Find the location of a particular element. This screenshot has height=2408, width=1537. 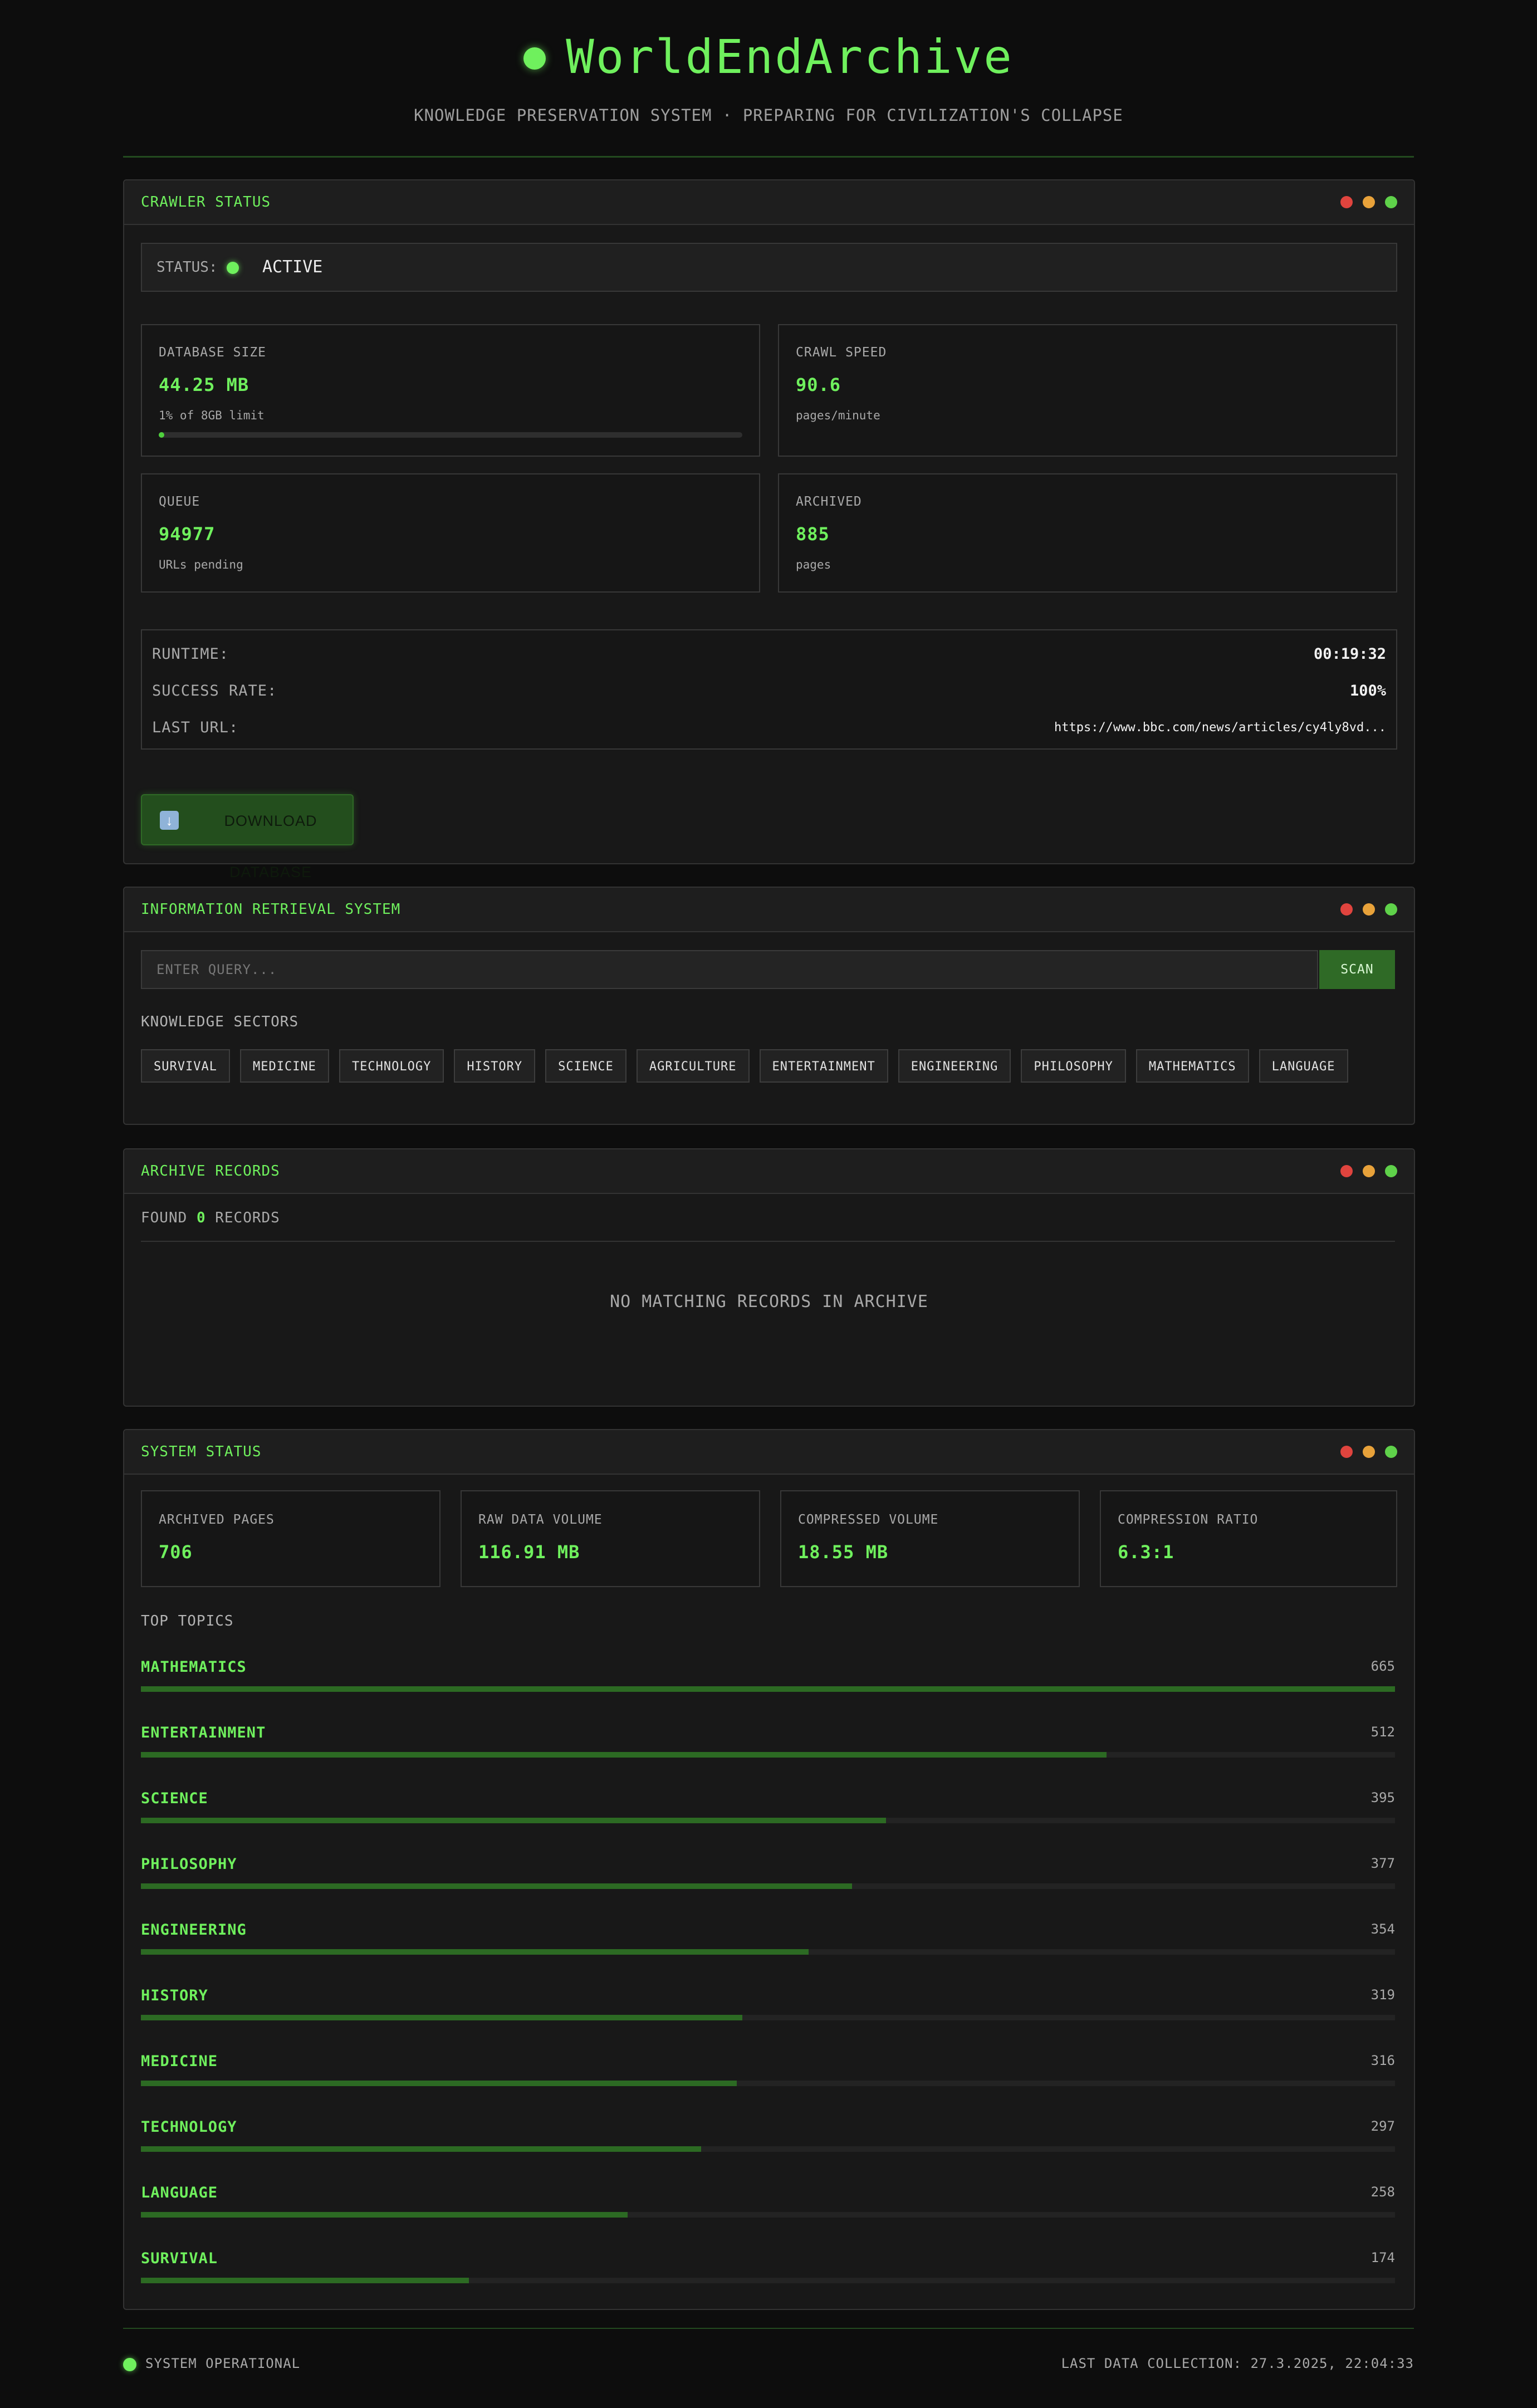

topic-name: SCIENCE is located at coordinates (174, 1798).